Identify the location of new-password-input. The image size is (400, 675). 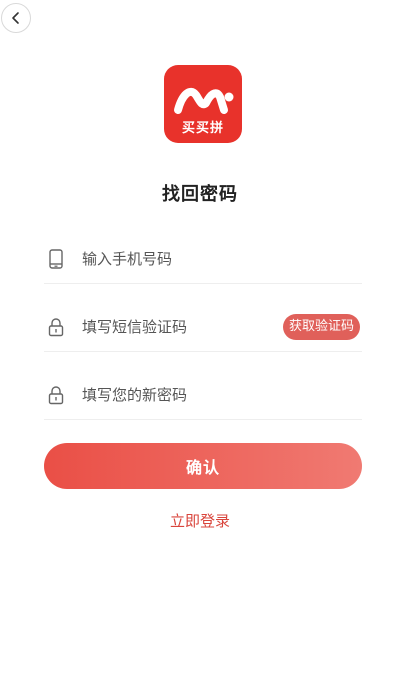
(192, 395).